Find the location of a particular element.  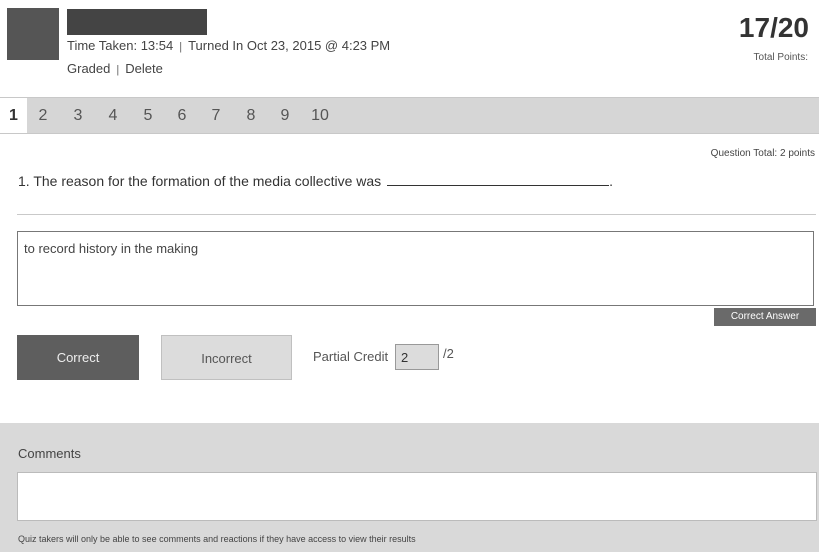

tab-question-10: 10 is located at coordinates (320, 115).